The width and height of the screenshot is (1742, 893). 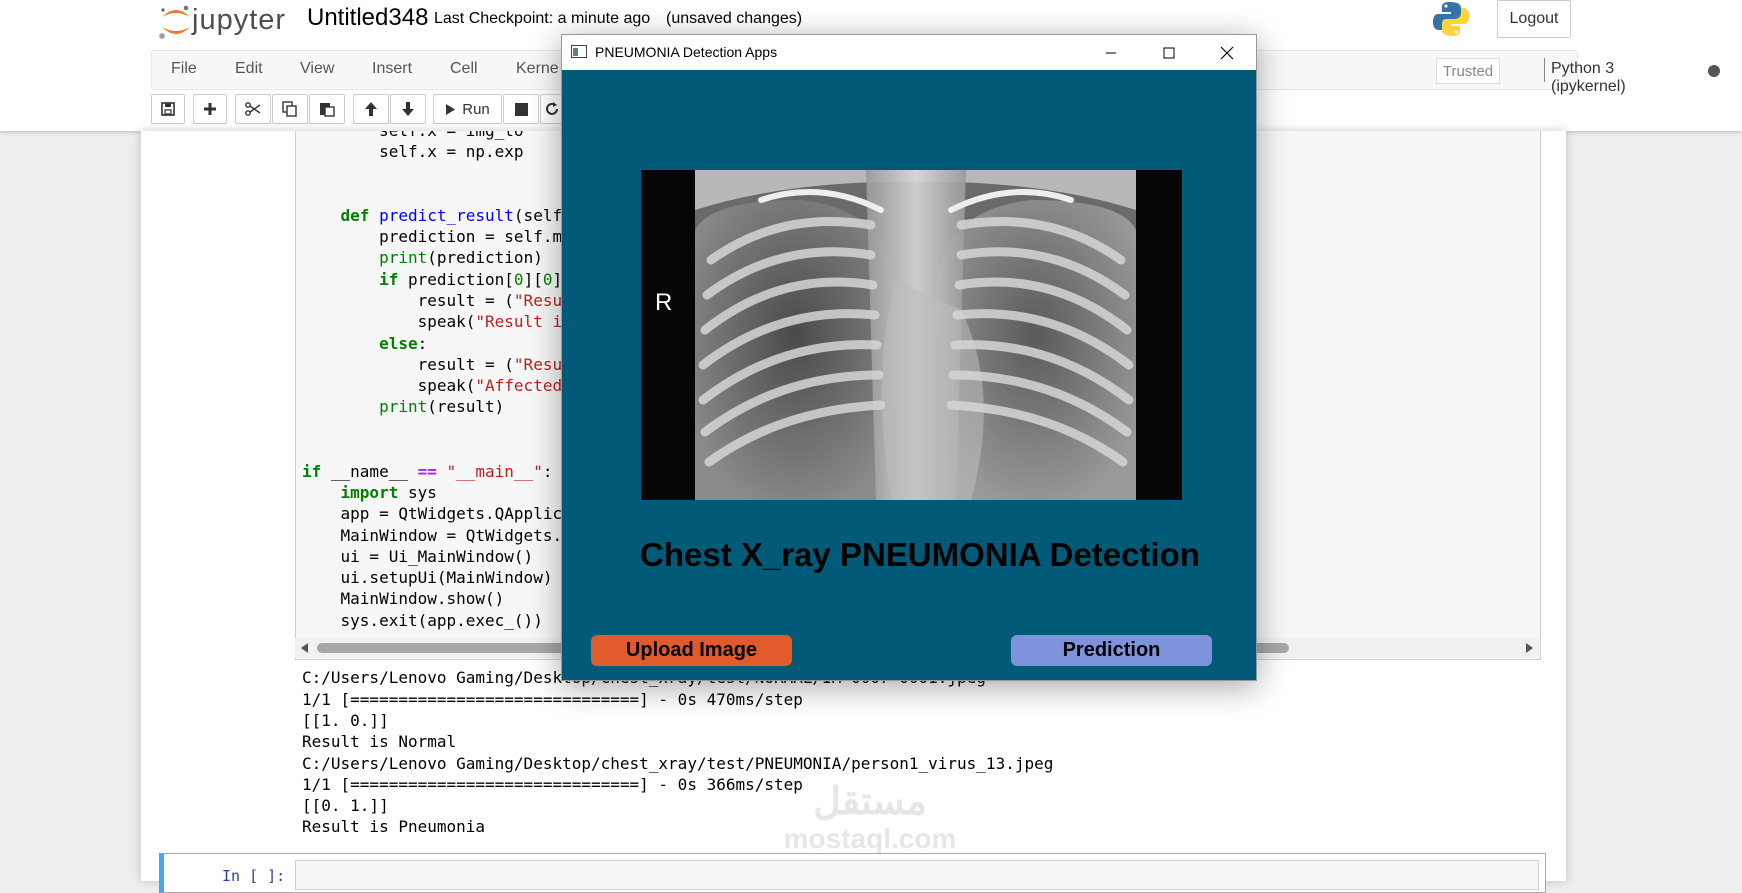 I want to click on unsaved-status: (unsaved changes), so click(x=734, y=18).